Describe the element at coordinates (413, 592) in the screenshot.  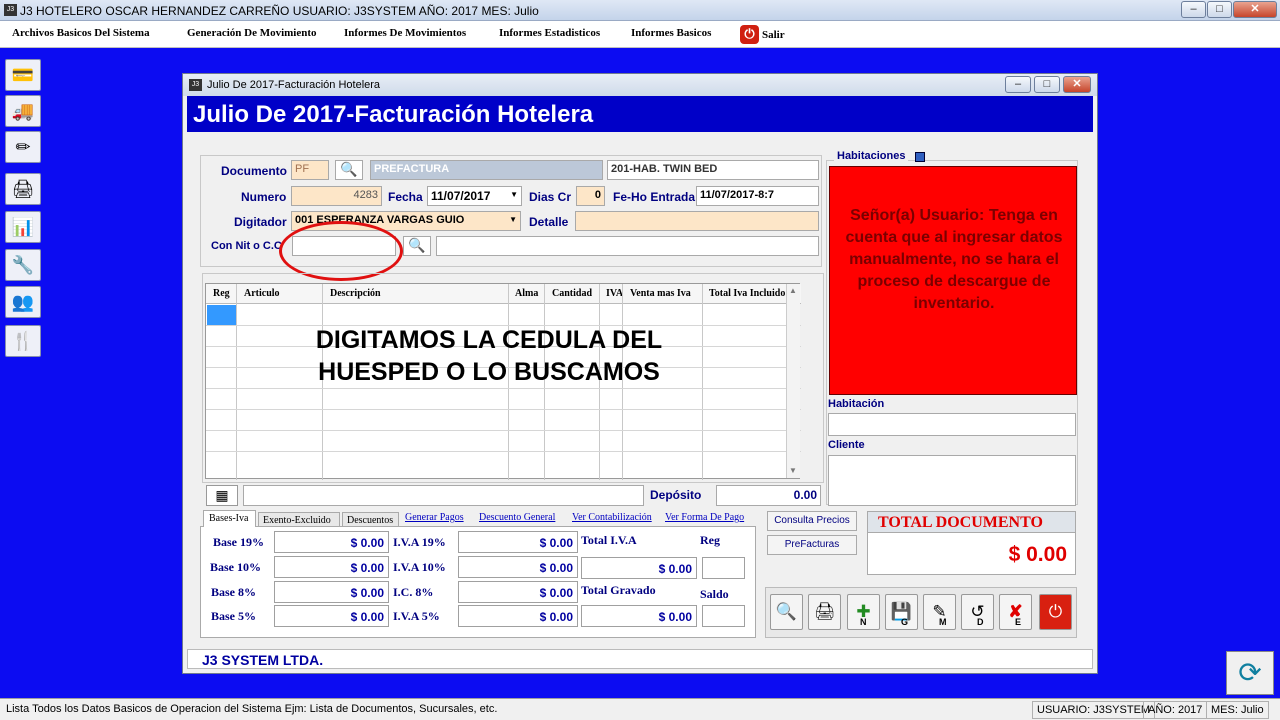
I see `ic8-label: I.C. 8%` at that location.